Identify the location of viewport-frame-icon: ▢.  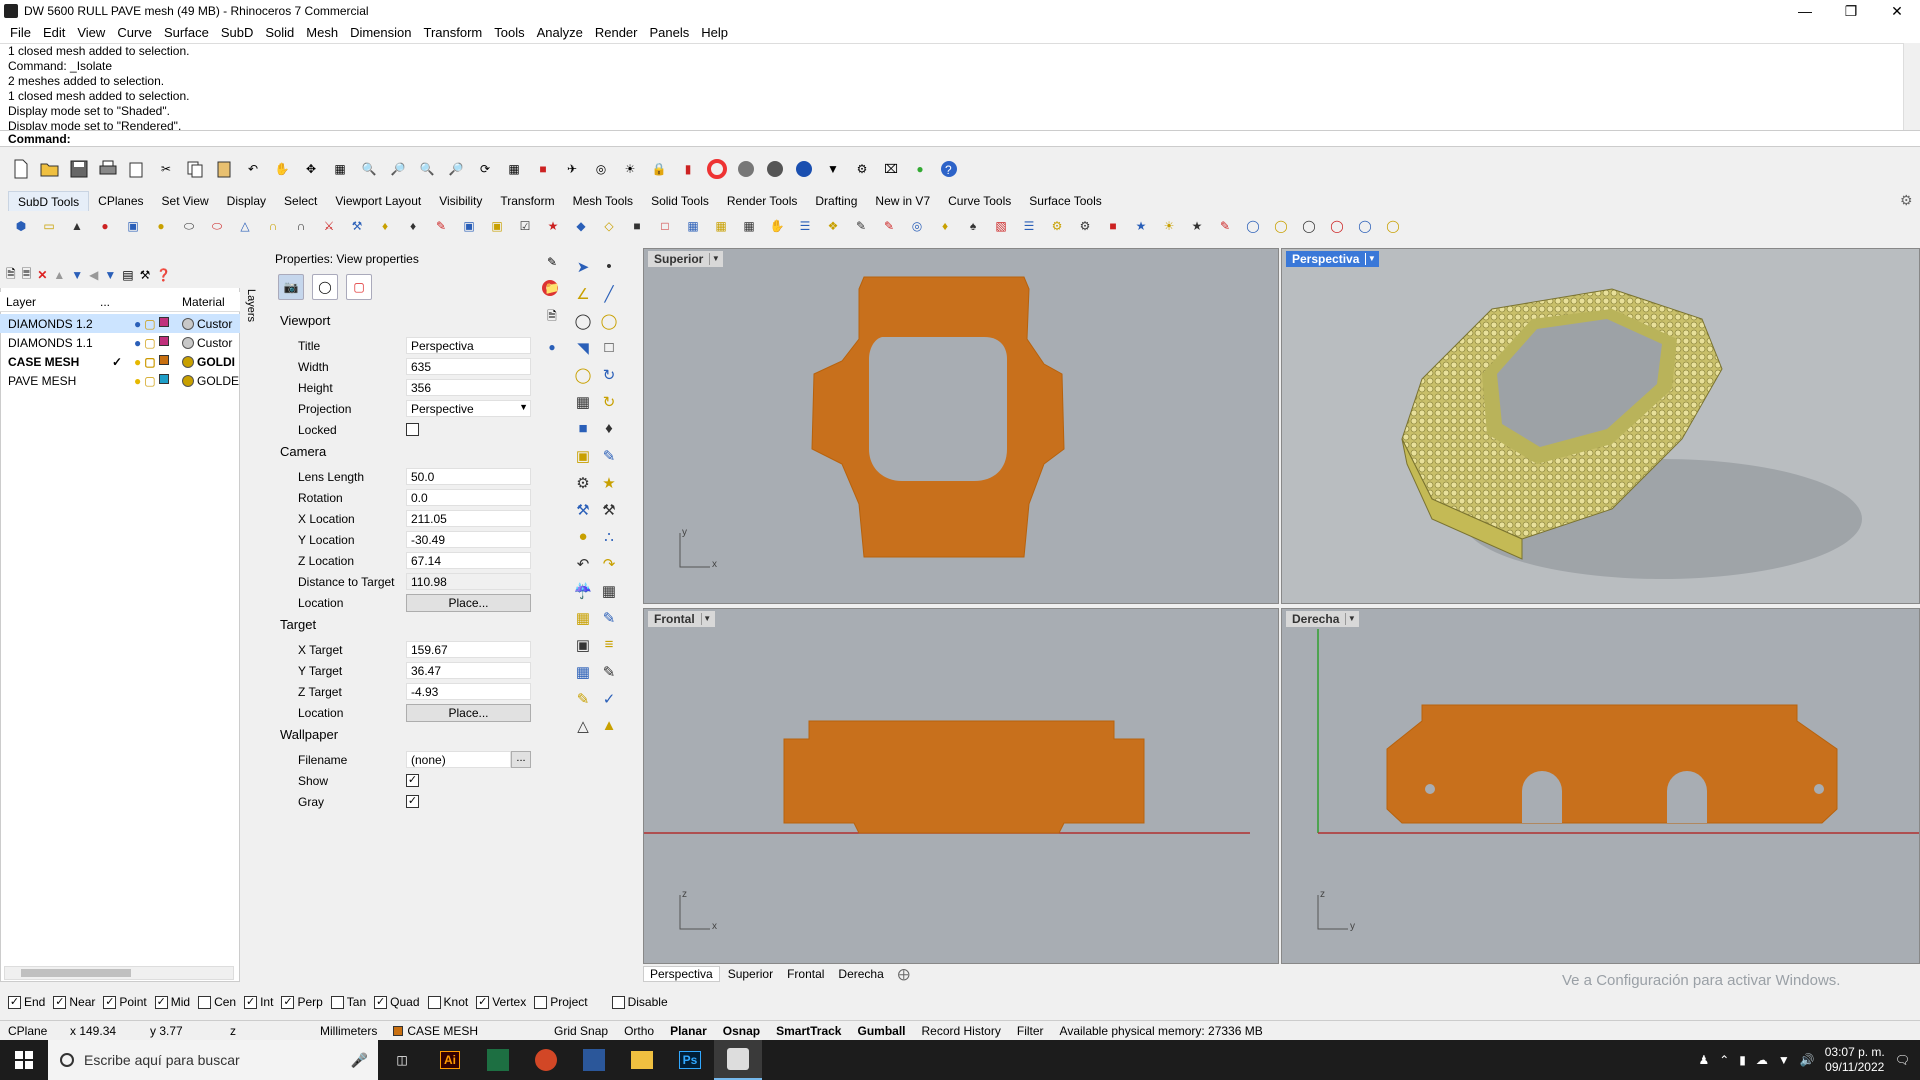
(359, 287).